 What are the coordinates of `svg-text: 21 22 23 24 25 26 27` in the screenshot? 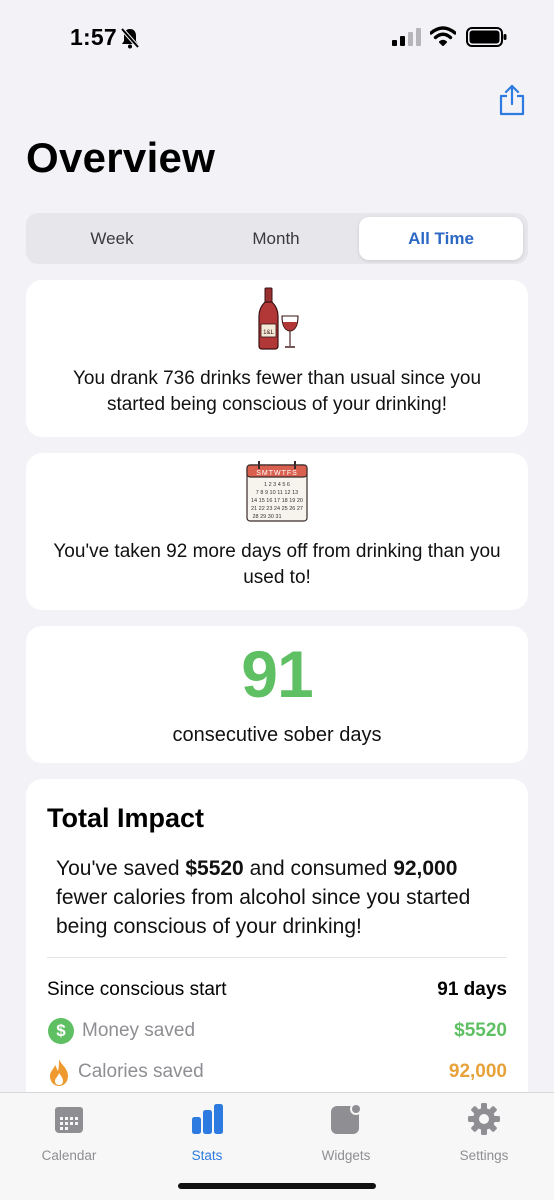 It's located at (277, 509).